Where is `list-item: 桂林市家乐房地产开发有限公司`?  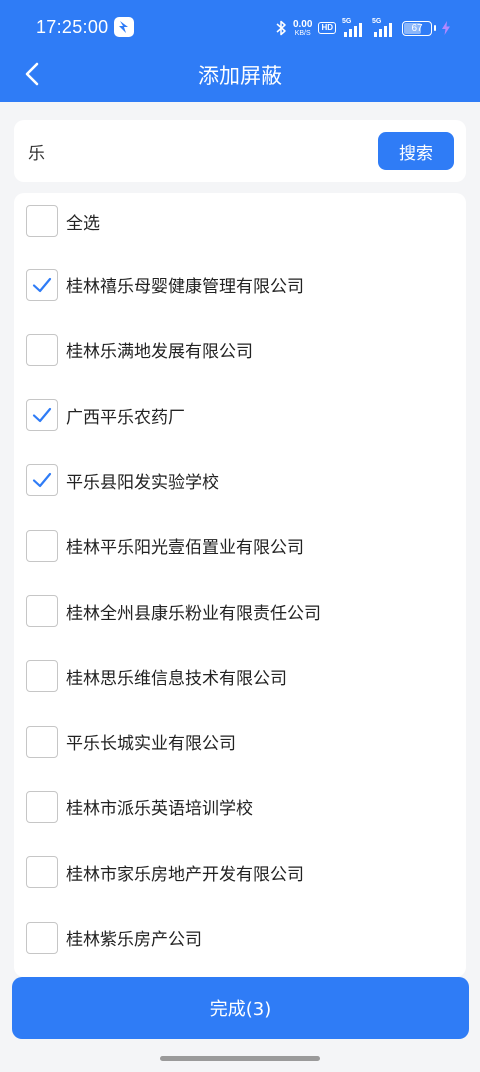 list-item: 桂林市家乐房地产开发有限公司 is located at coordinates (240, 872).